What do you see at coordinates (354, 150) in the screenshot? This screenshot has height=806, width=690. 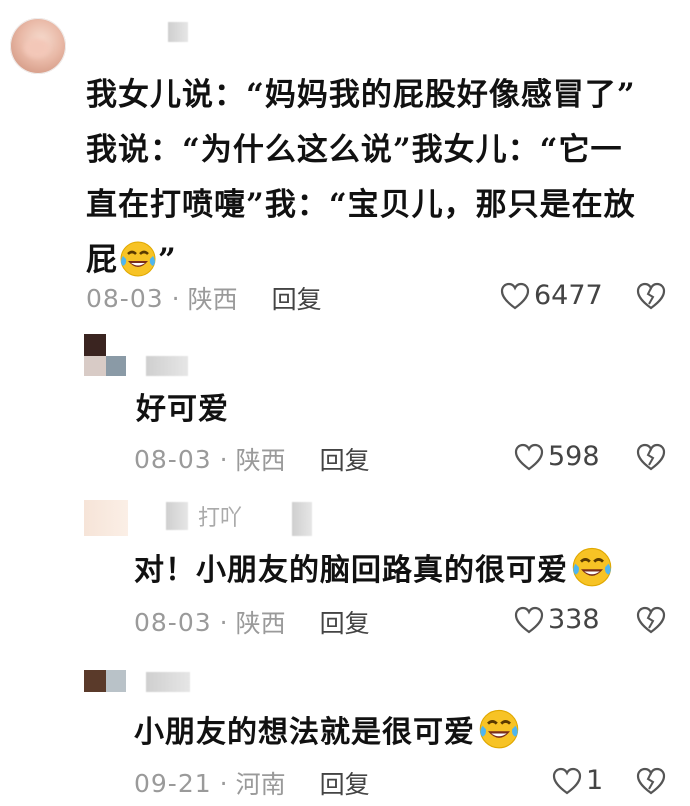 I see `comment-line: 我说：“为什么这么说”我女儿：“它一` at bounding box center [354, 150].